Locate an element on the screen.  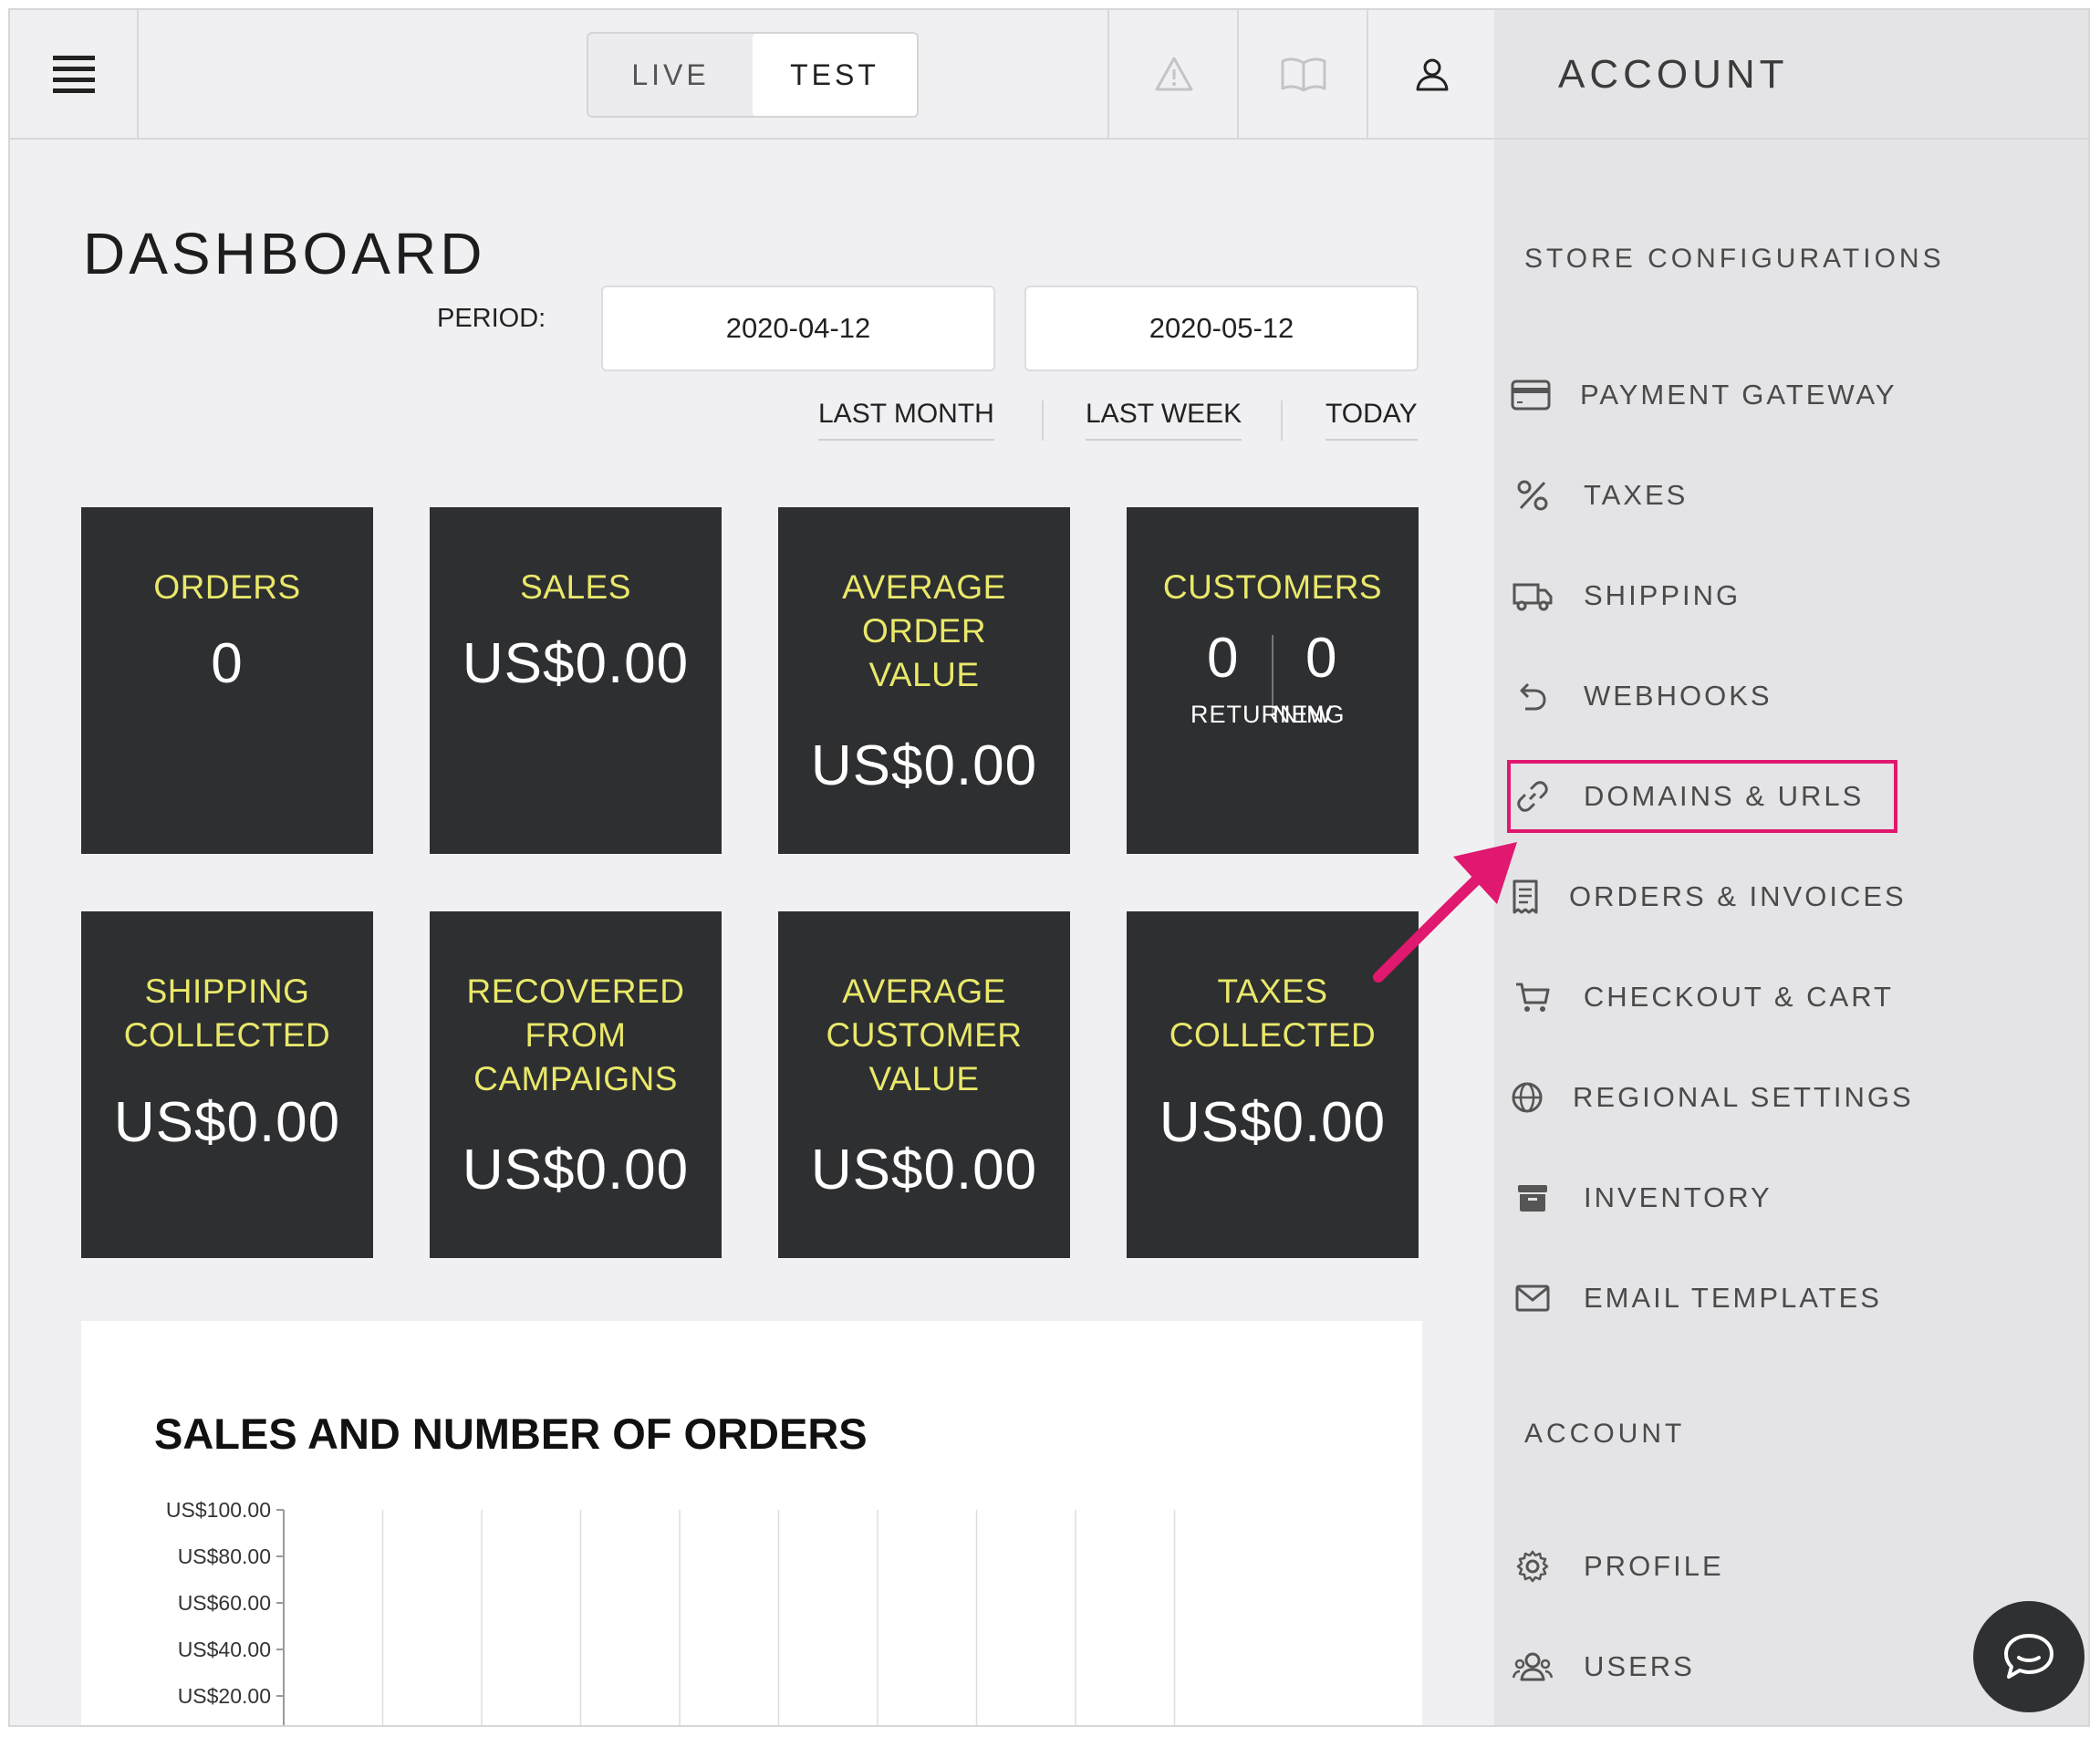
sales-value: US$0.00 is located at coordinates (576, 663).